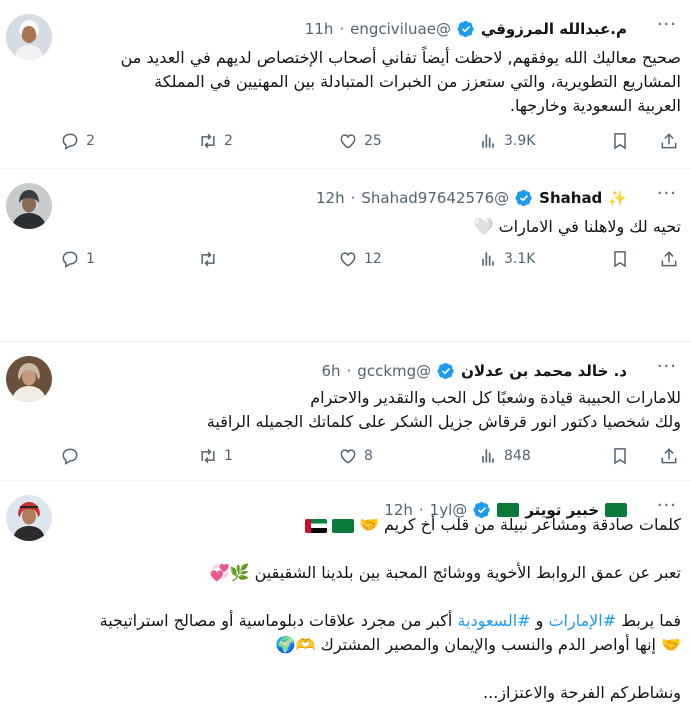  Describe the element at coordinates (577, 226) in the screenshot. I see `tweet-line: تحيه لك ولاهلنا في الامارات 🤍` at that location.